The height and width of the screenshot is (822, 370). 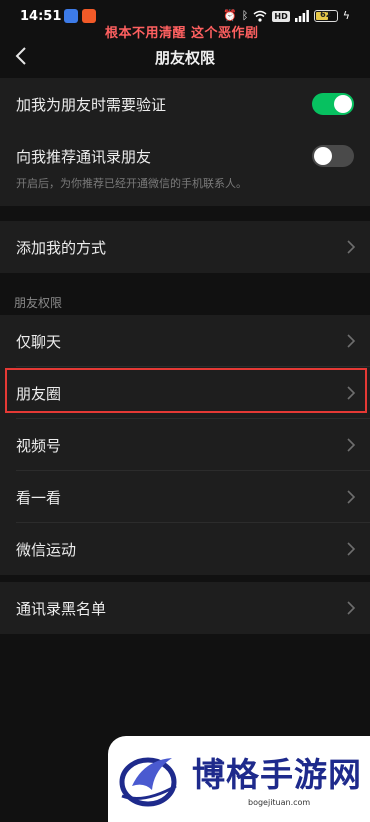 What do you see at coordinates (41, 16) in the screenshot?
I see `status-time: 14:51` at bounding box center [41, 16].